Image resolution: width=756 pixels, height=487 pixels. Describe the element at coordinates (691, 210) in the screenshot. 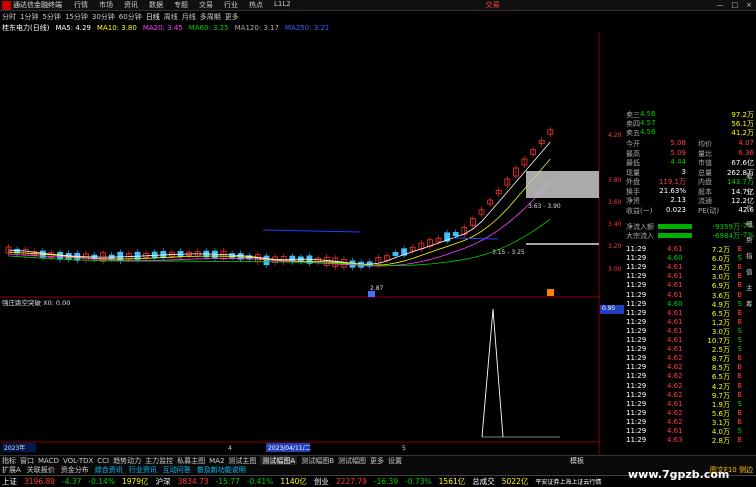

I see `quote-row-7: 收益(一) 0.023 PE(动) 42.6` at that location.